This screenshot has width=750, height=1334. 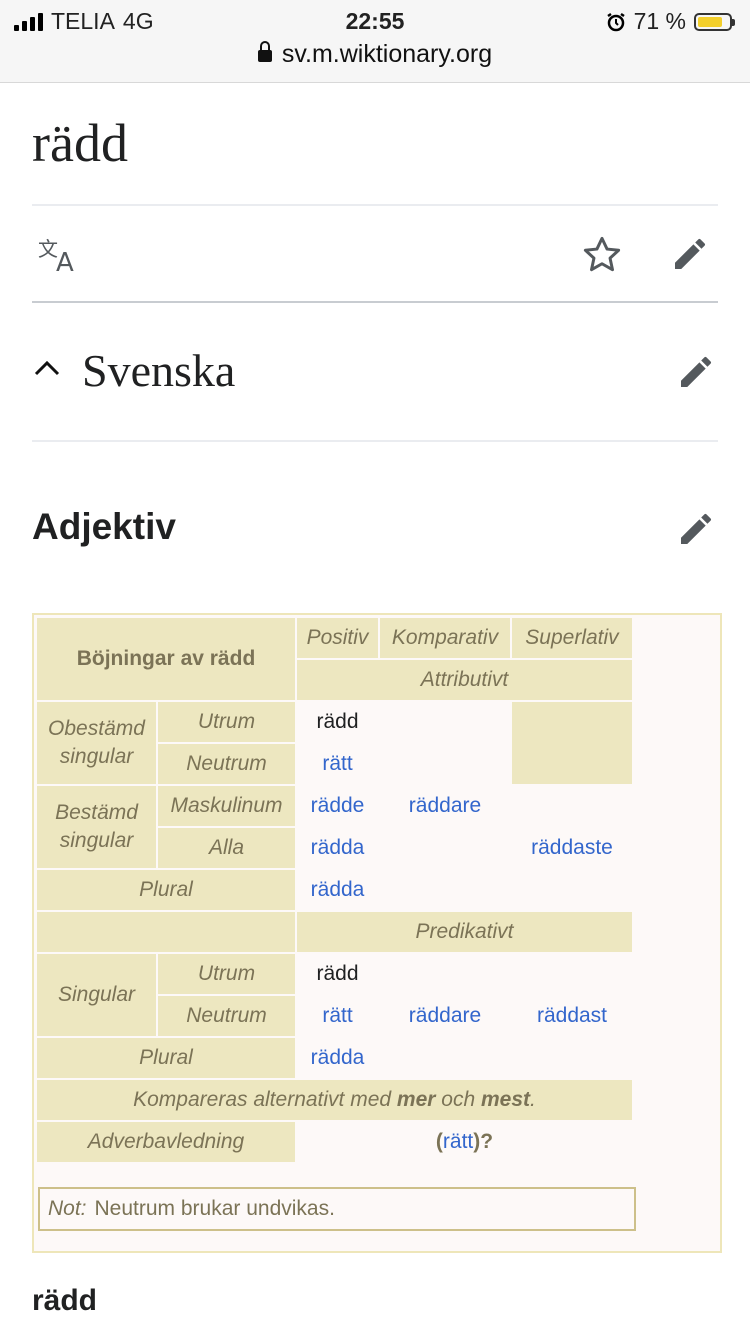 I want to click on footnote-text: Neutrum brukar undvikas., so click(x=214, y=1208).